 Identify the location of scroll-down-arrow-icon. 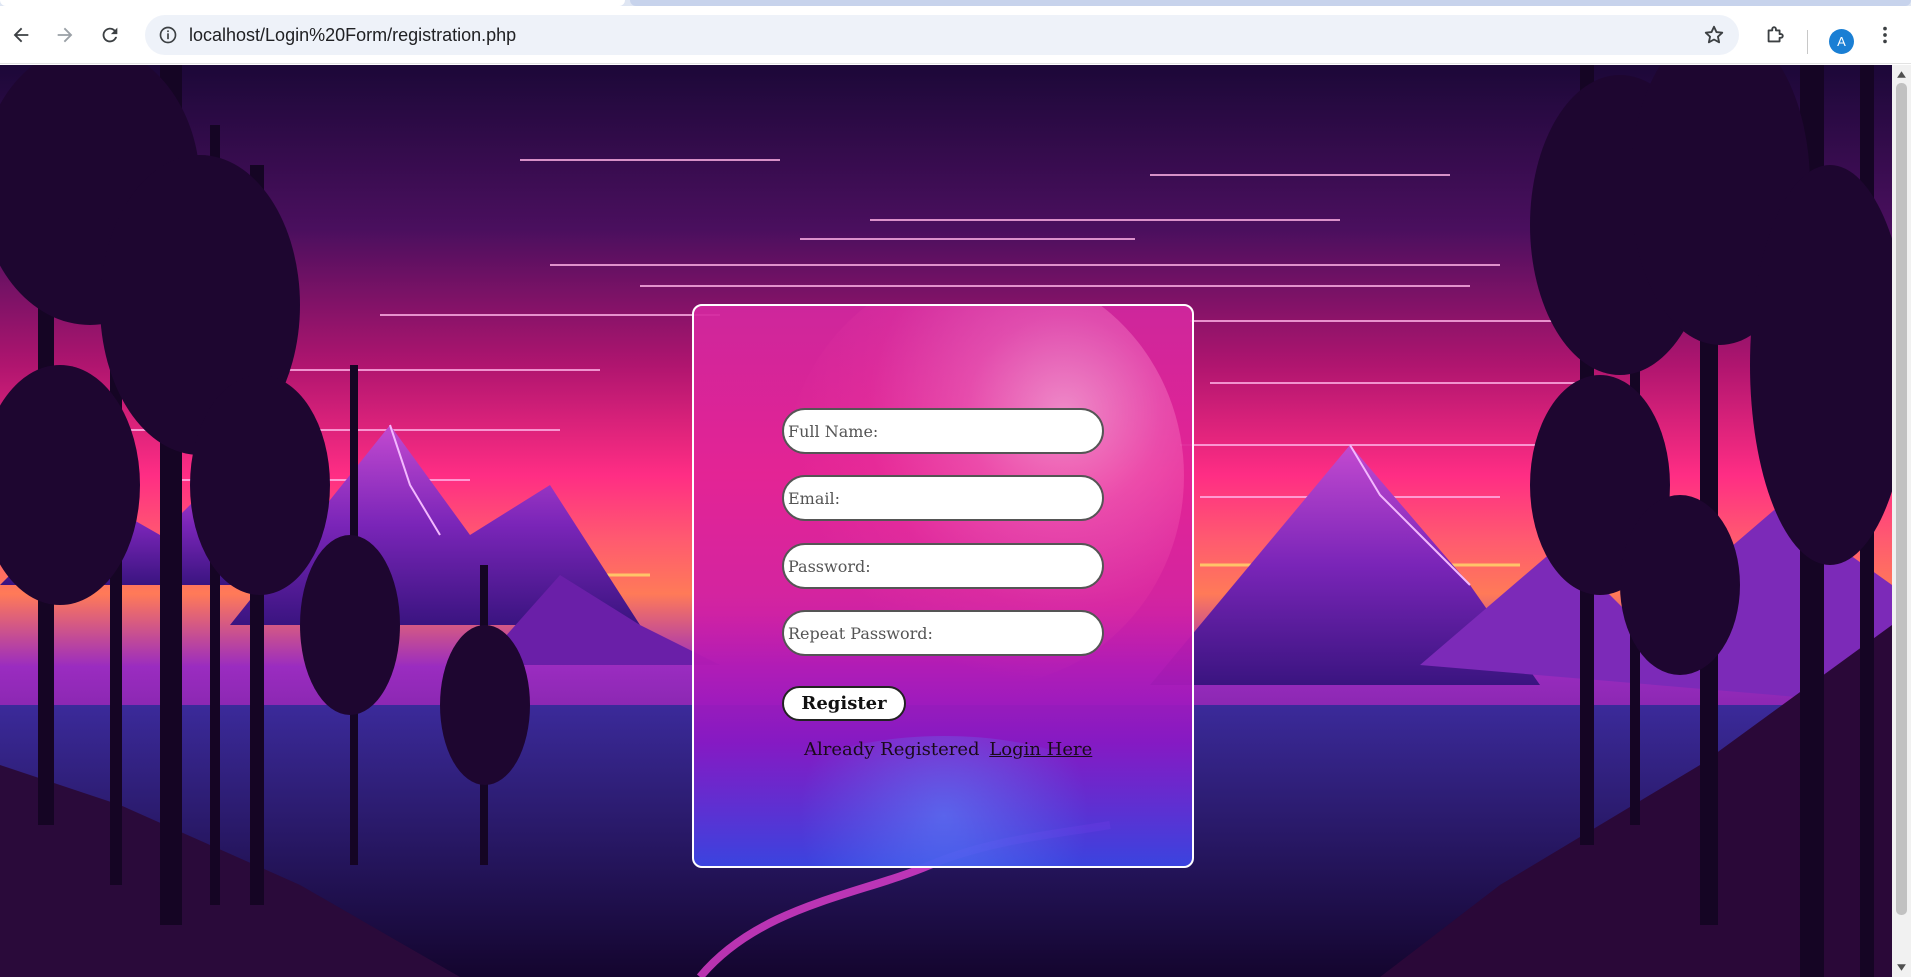
(1901, 967).